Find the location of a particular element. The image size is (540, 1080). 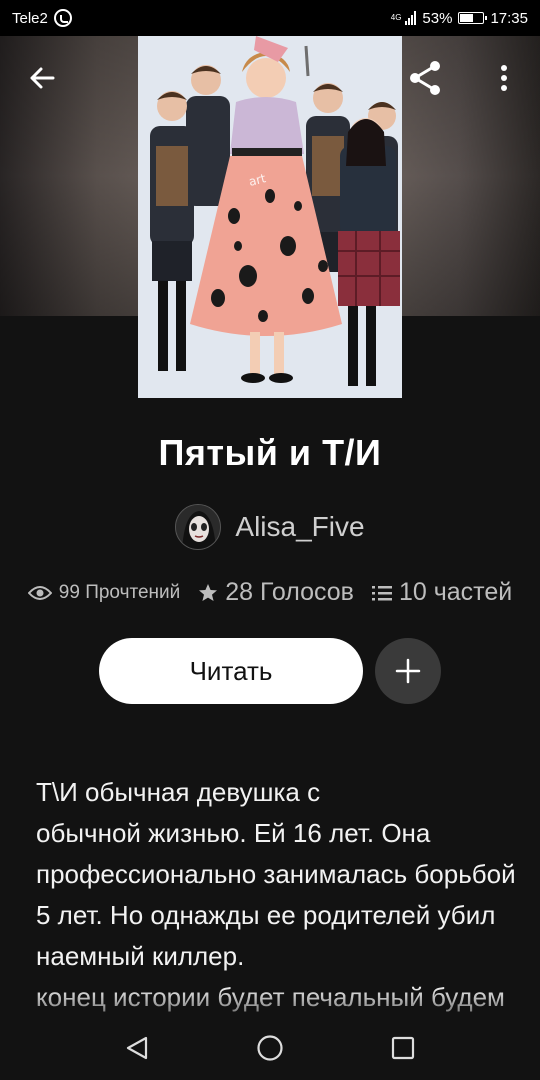

system-back-button is located at coordinates (137, 1048).